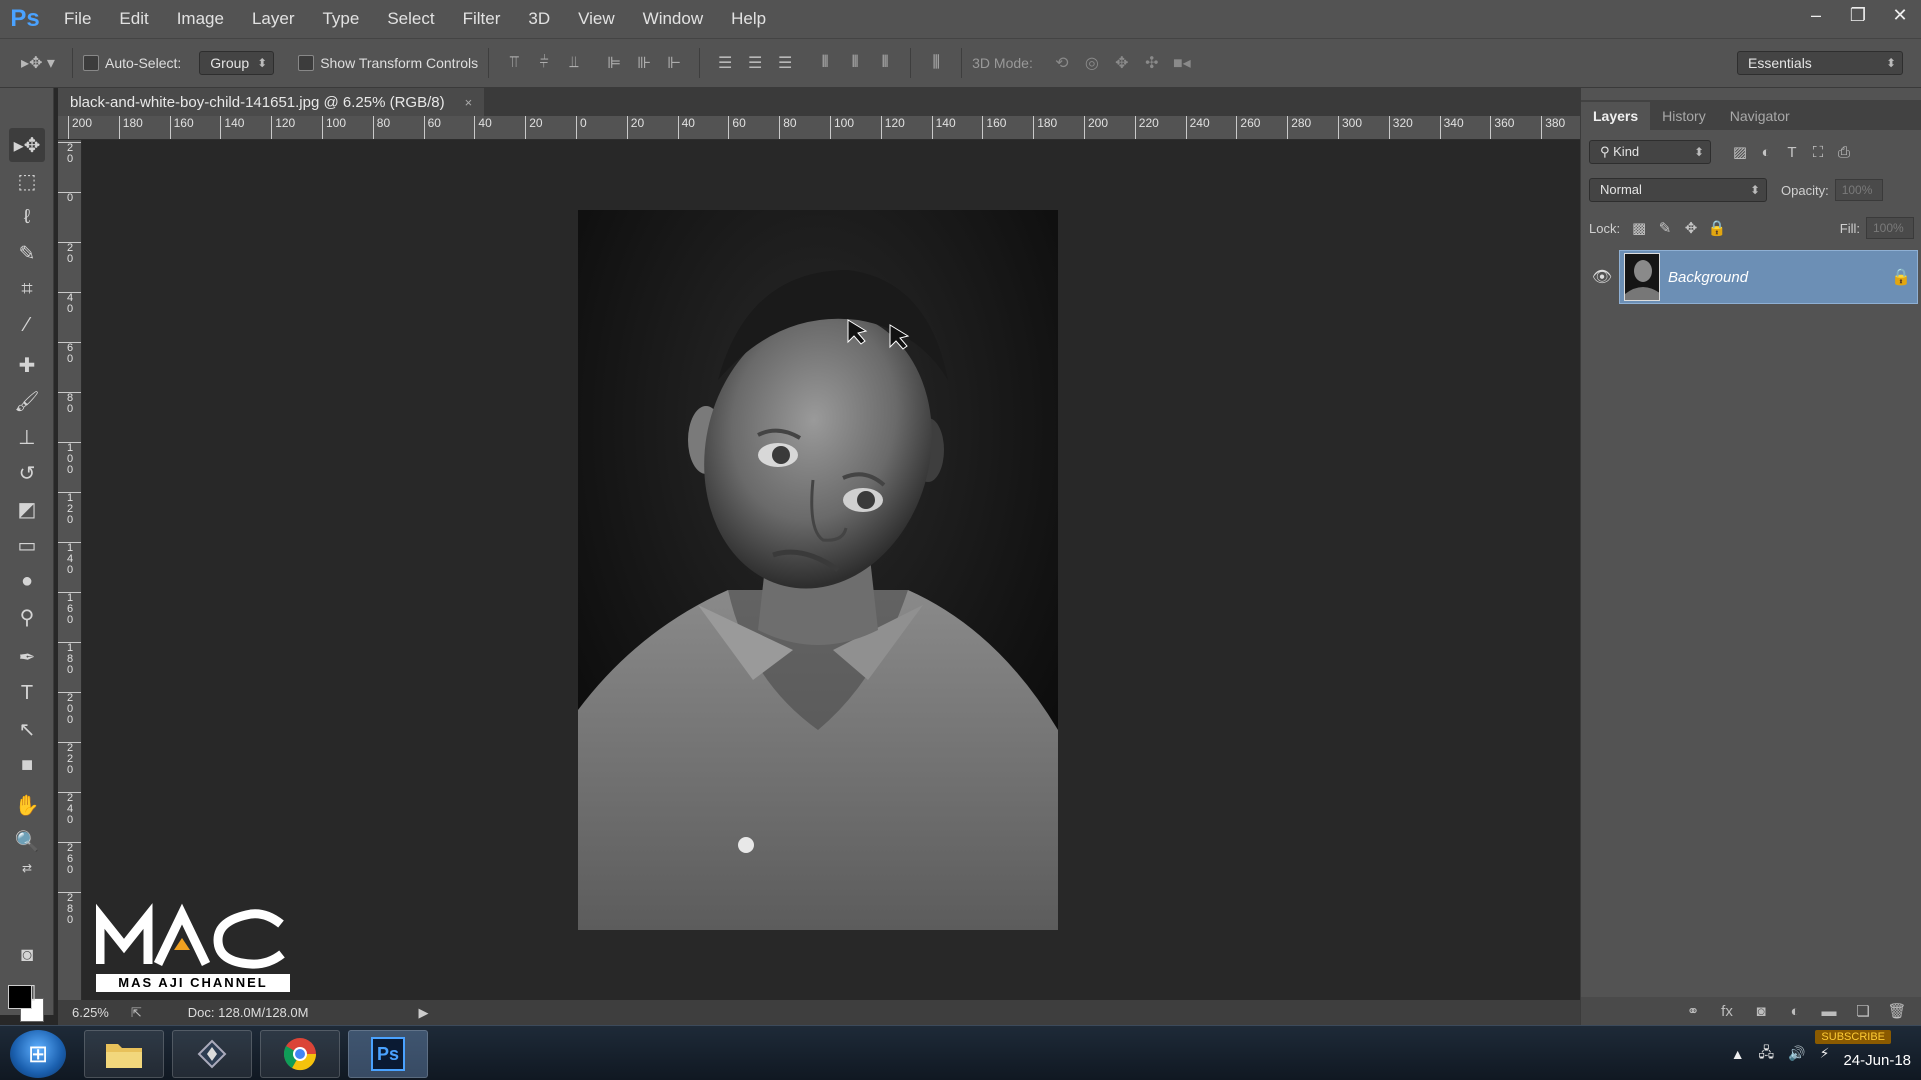  What do you see at coordinates (1182, 63) in the screenshot?
I see `3d-scale-icon: ■◂` at bounding box center [1182, 63].